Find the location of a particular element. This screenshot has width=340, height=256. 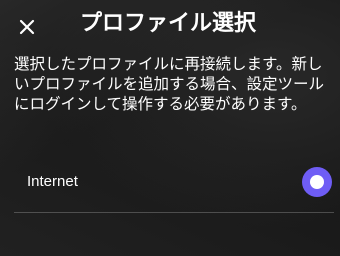

close-icon is located at coordinates (27, 27).